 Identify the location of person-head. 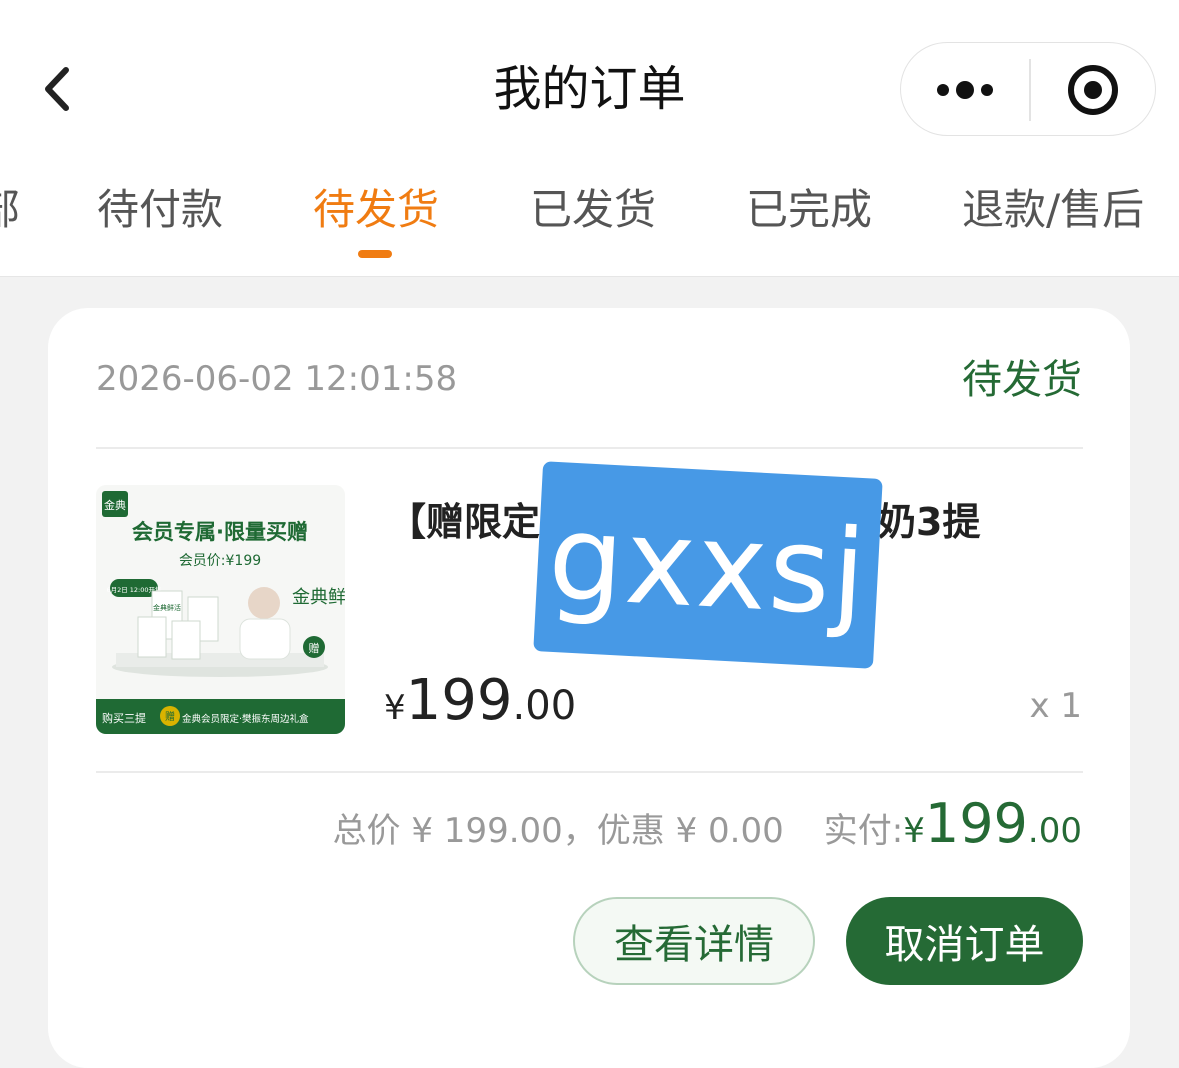
(264, 603).